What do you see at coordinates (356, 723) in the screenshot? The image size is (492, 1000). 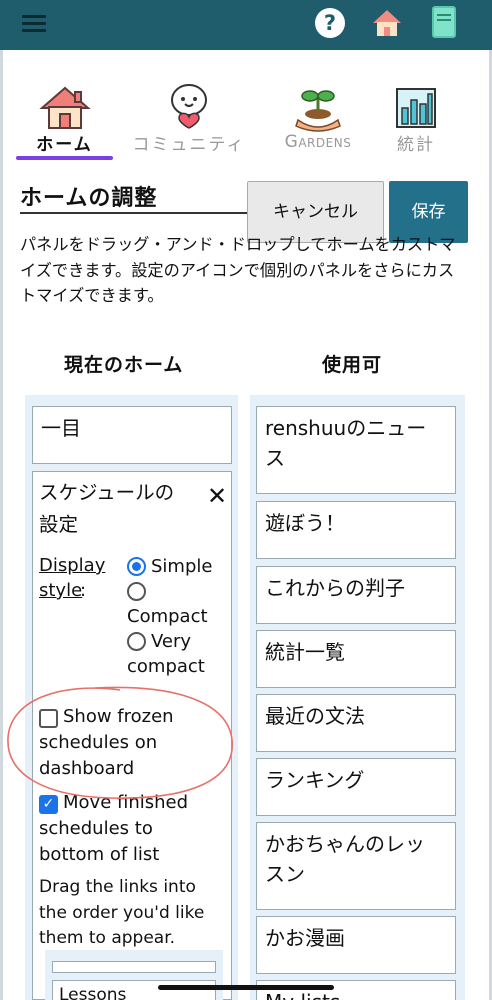 I see `available-card-grammar: 最近の文法` at bounding box center [356, 723].